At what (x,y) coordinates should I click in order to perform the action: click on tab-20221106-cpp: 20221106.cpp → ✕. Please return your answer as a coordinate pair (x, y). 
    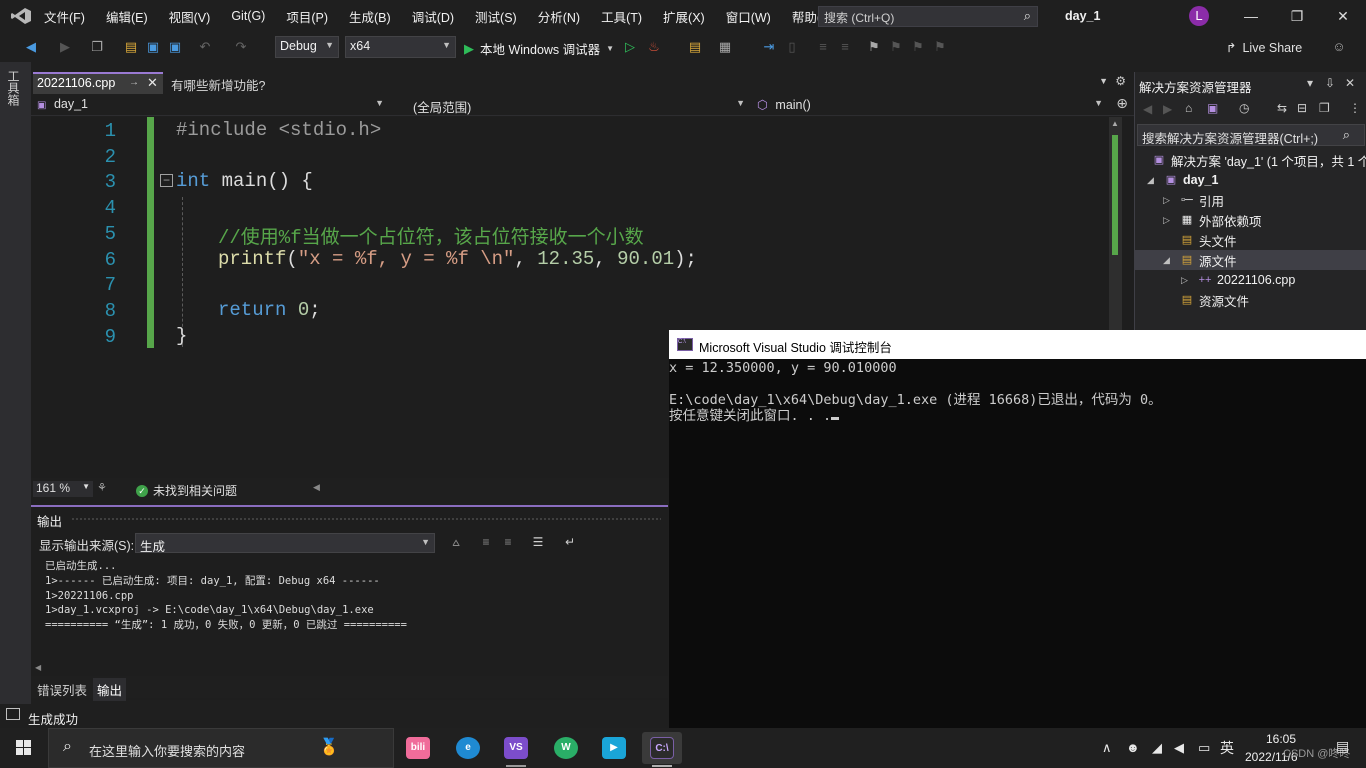
    Looking at the image, I should click on (98, 83).